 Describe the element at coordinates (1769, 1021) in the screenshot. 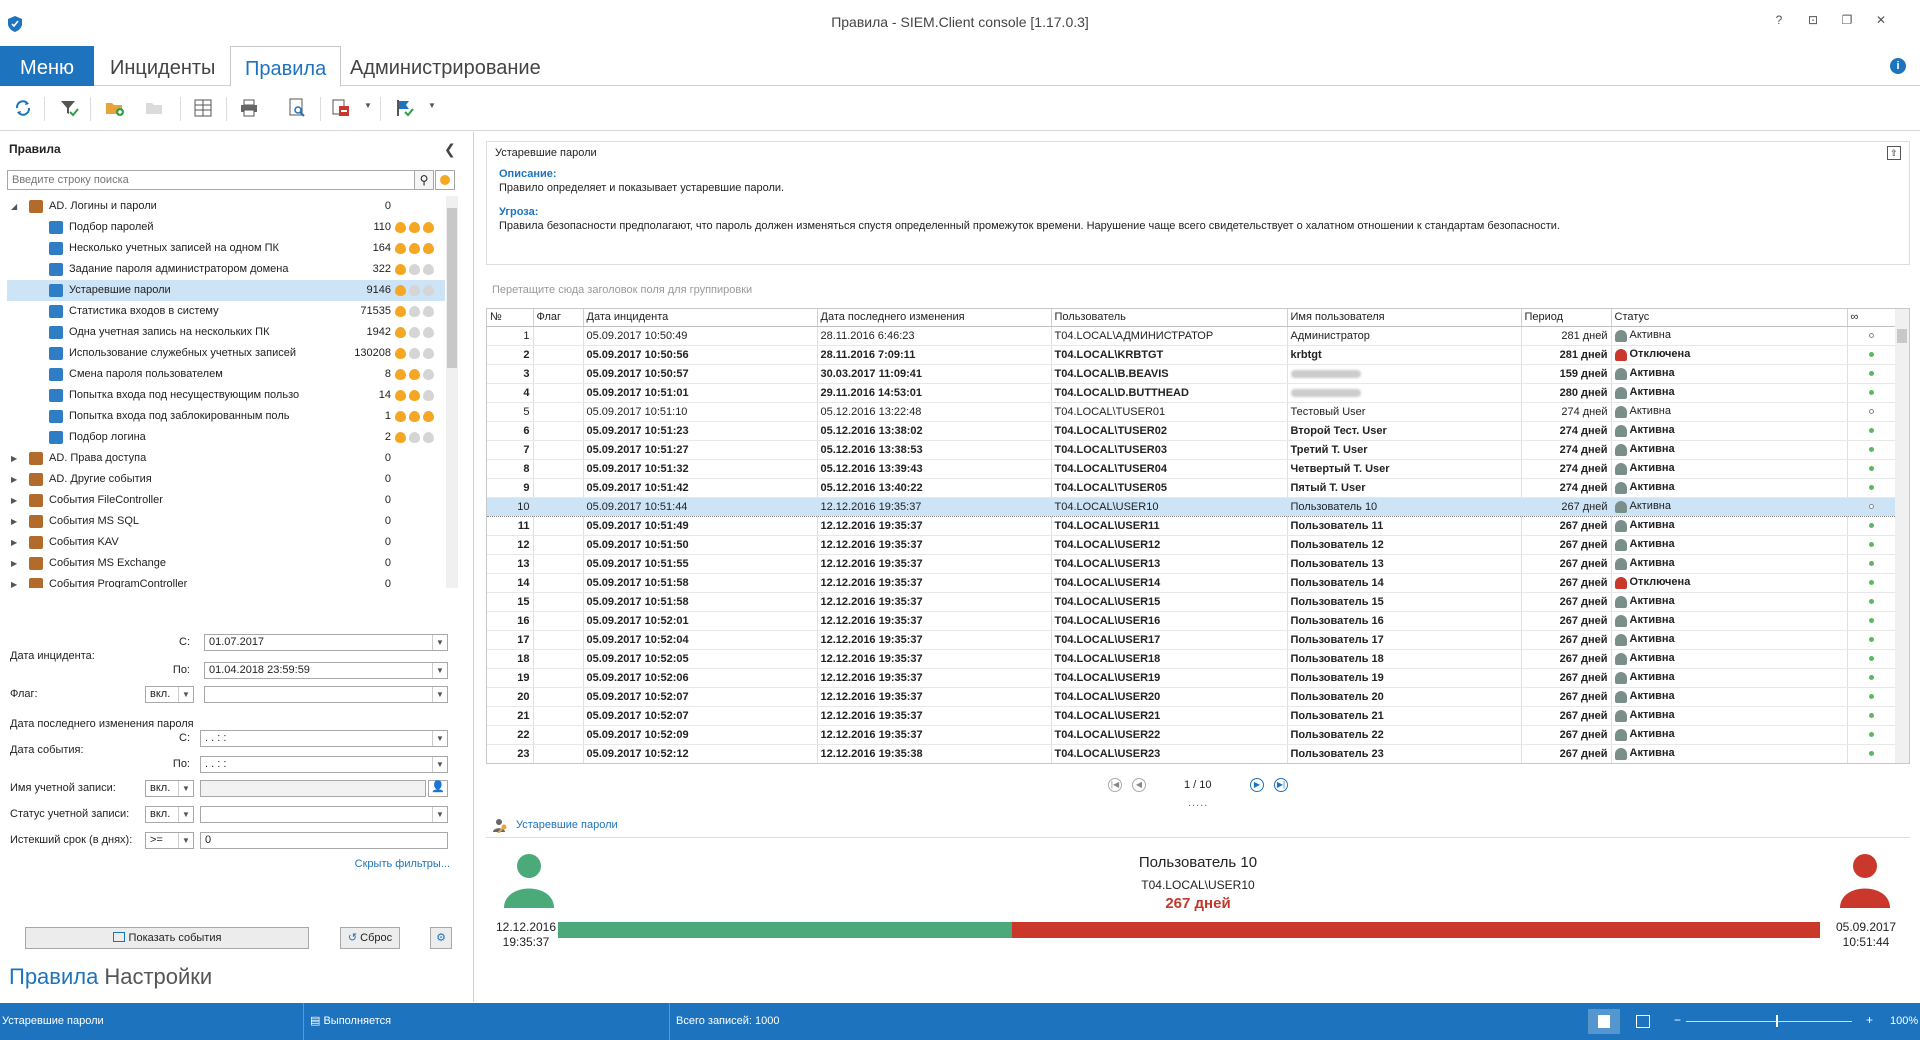

I see `zoom-slider` at that location.